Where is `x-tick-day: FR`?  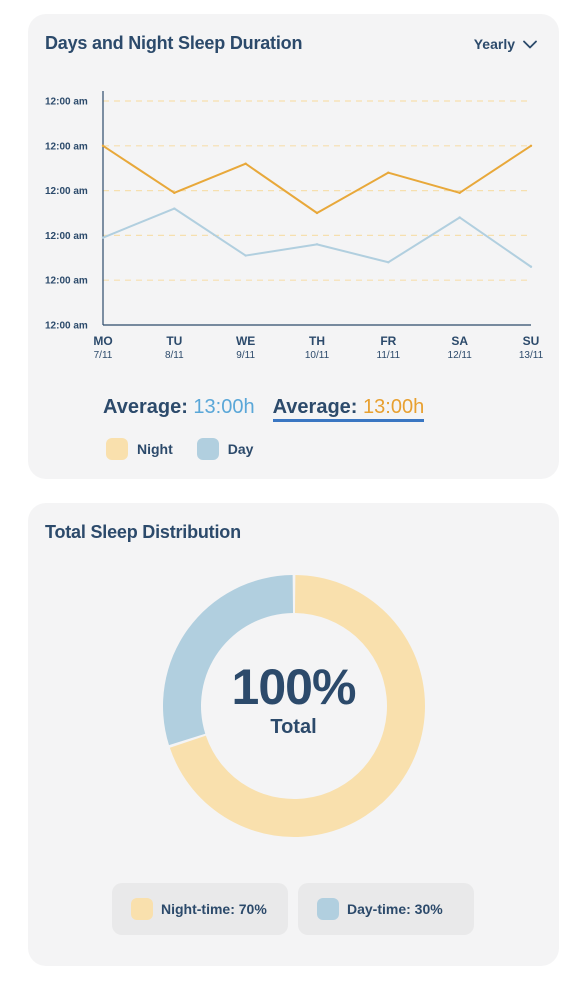 x-tick-day: FR is located at coordinates (388, 341).